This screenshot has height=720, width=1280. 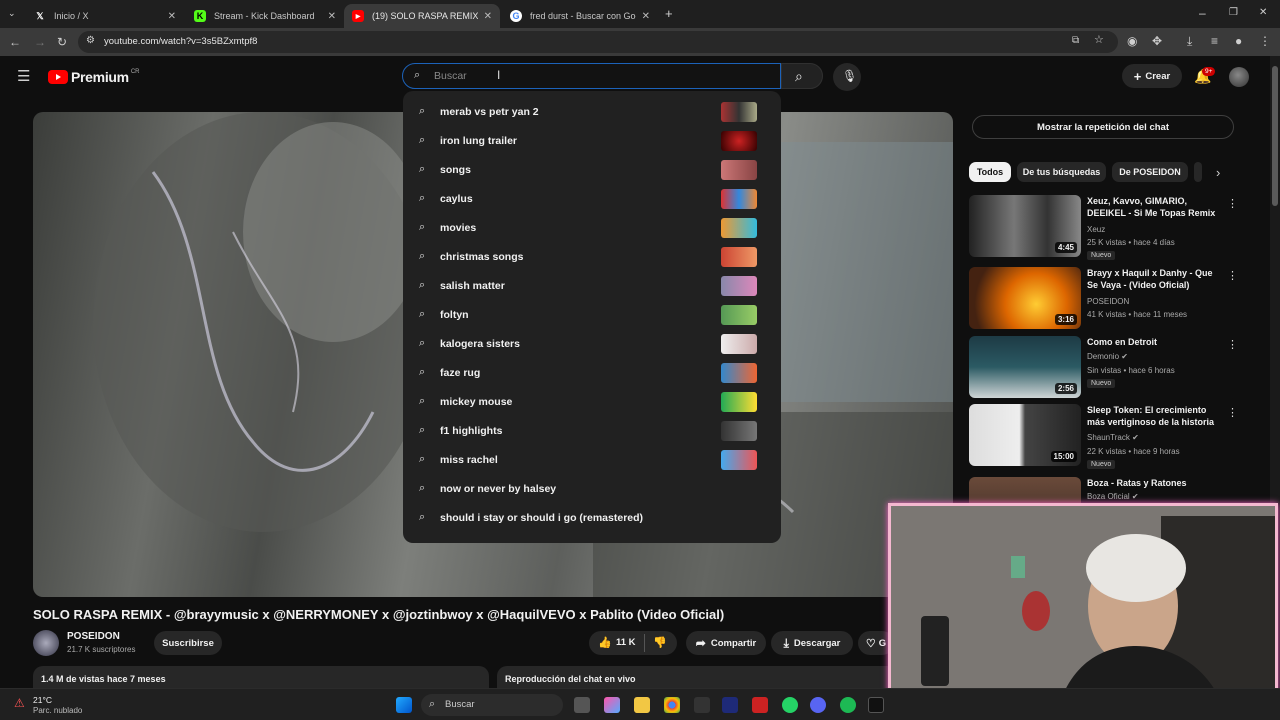 I want to click on extension-icon: ◉, so click(x=1132, y=41).